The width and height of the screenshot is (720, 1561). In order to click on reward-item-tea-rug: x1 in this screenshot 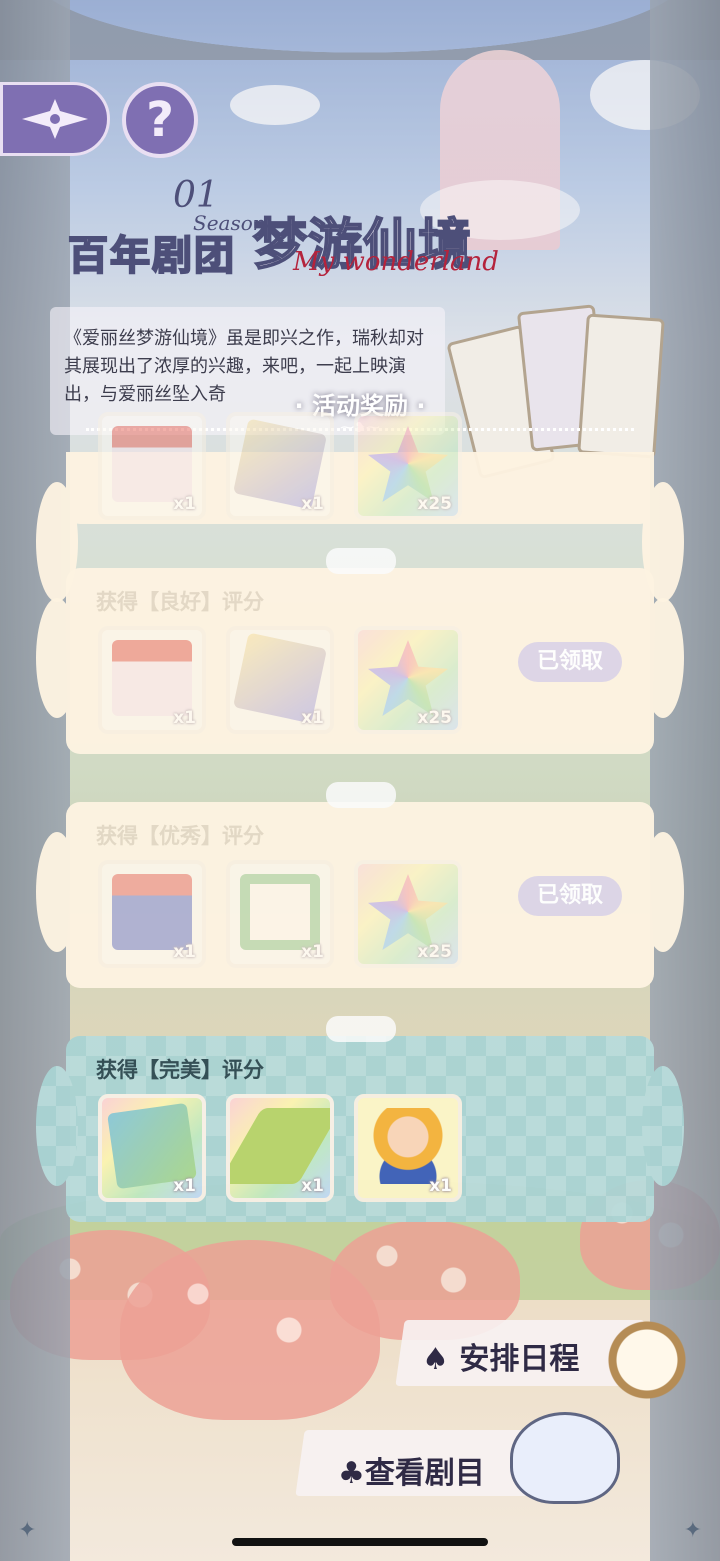, I will do `click(280, 680)`.